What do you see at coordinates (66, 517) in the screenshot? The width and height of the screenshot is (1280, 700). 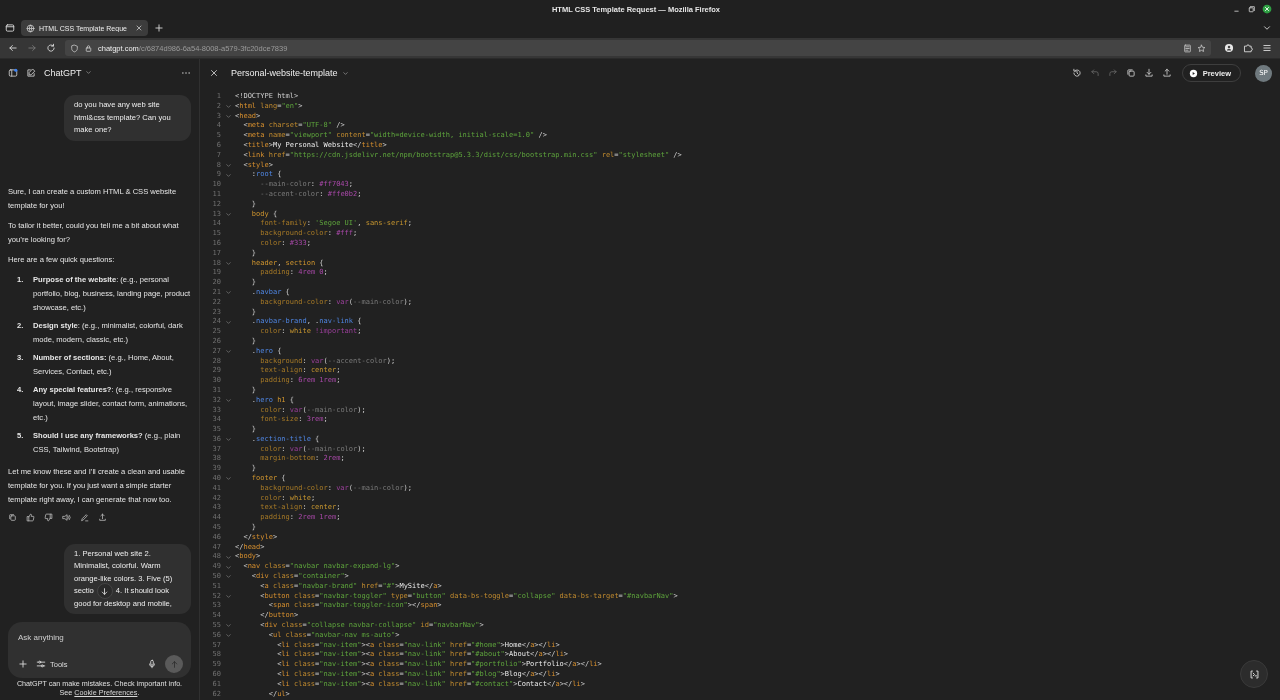 I see `speaker-icon` at bounding box center [66, 517].